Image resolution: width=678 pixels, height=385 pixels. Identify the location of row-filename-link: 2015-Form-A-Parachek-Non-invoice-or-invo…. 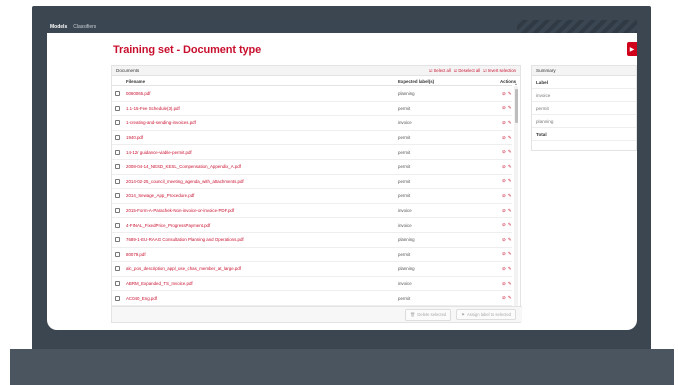
(180, 210).